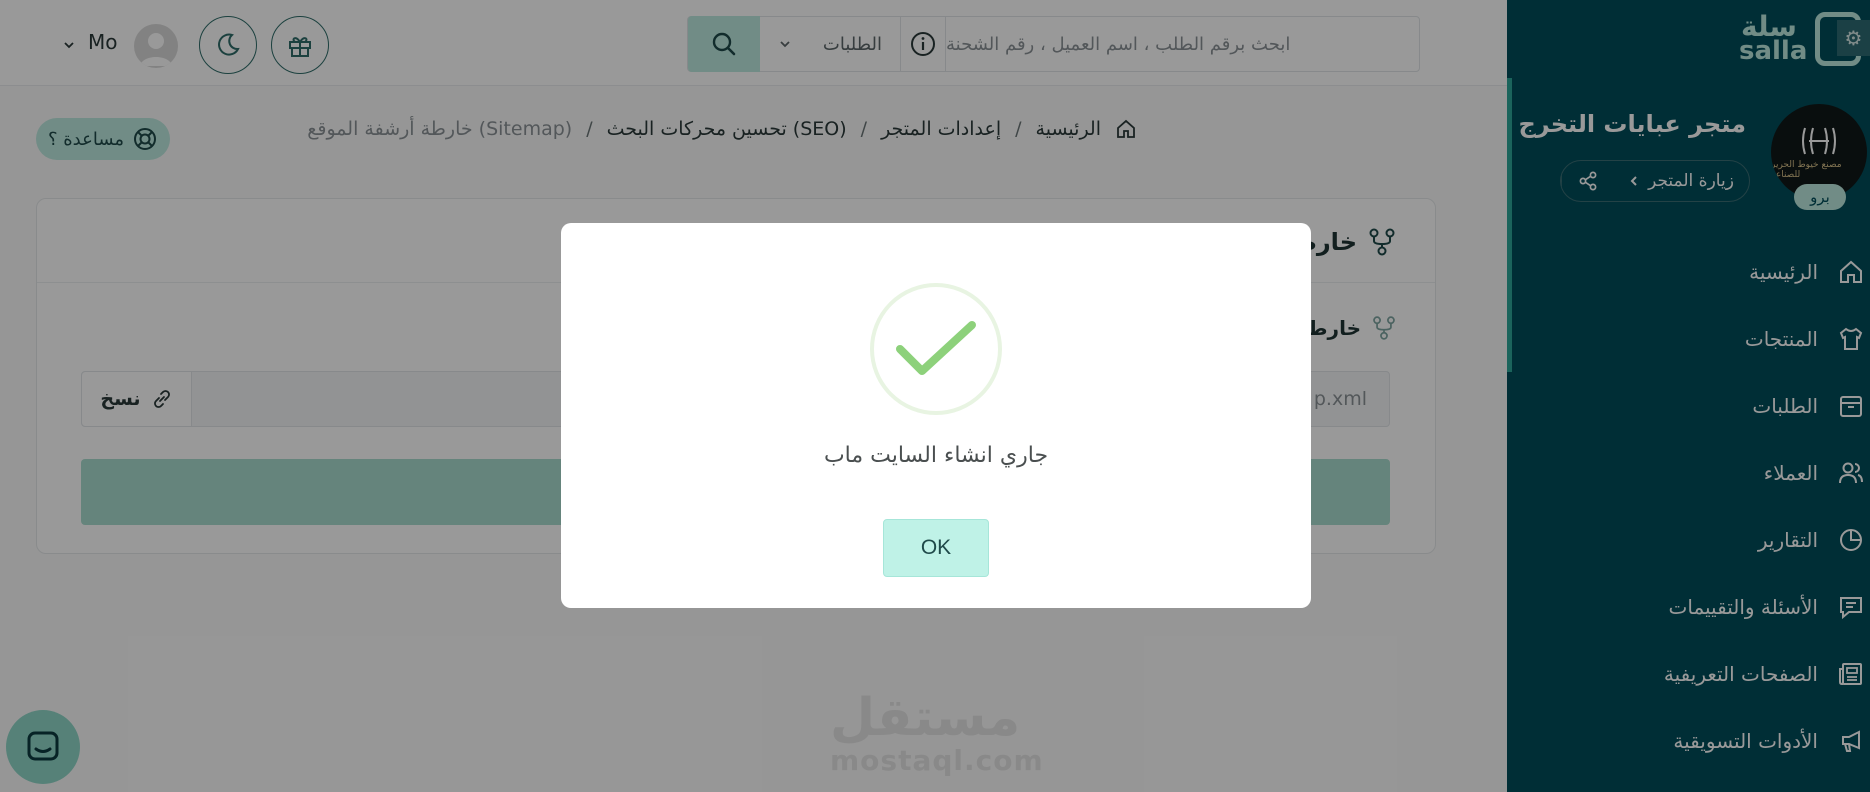  I want to click on dialog-message: جاري انشاء السايت ماب, so click(936, 455).